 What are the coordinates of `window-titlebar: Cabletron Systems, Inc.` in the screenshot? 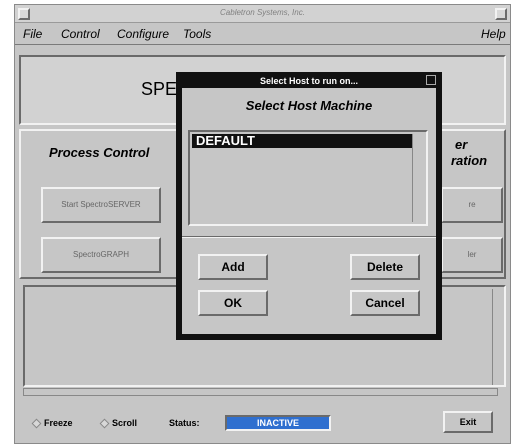 It's located at (262, 14).